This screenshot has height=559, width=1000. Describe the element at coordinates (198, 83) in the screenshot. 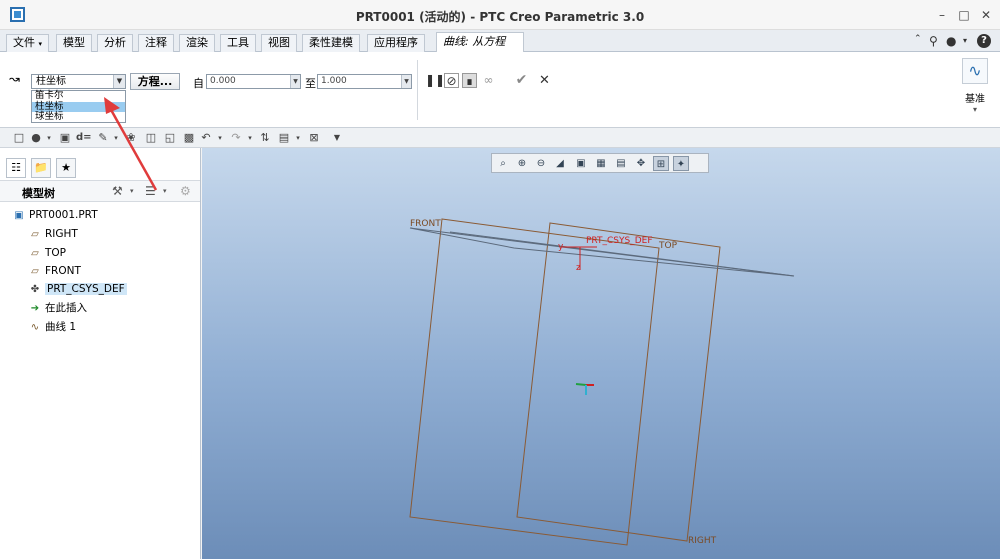

I see `from-label: 自` at that location.